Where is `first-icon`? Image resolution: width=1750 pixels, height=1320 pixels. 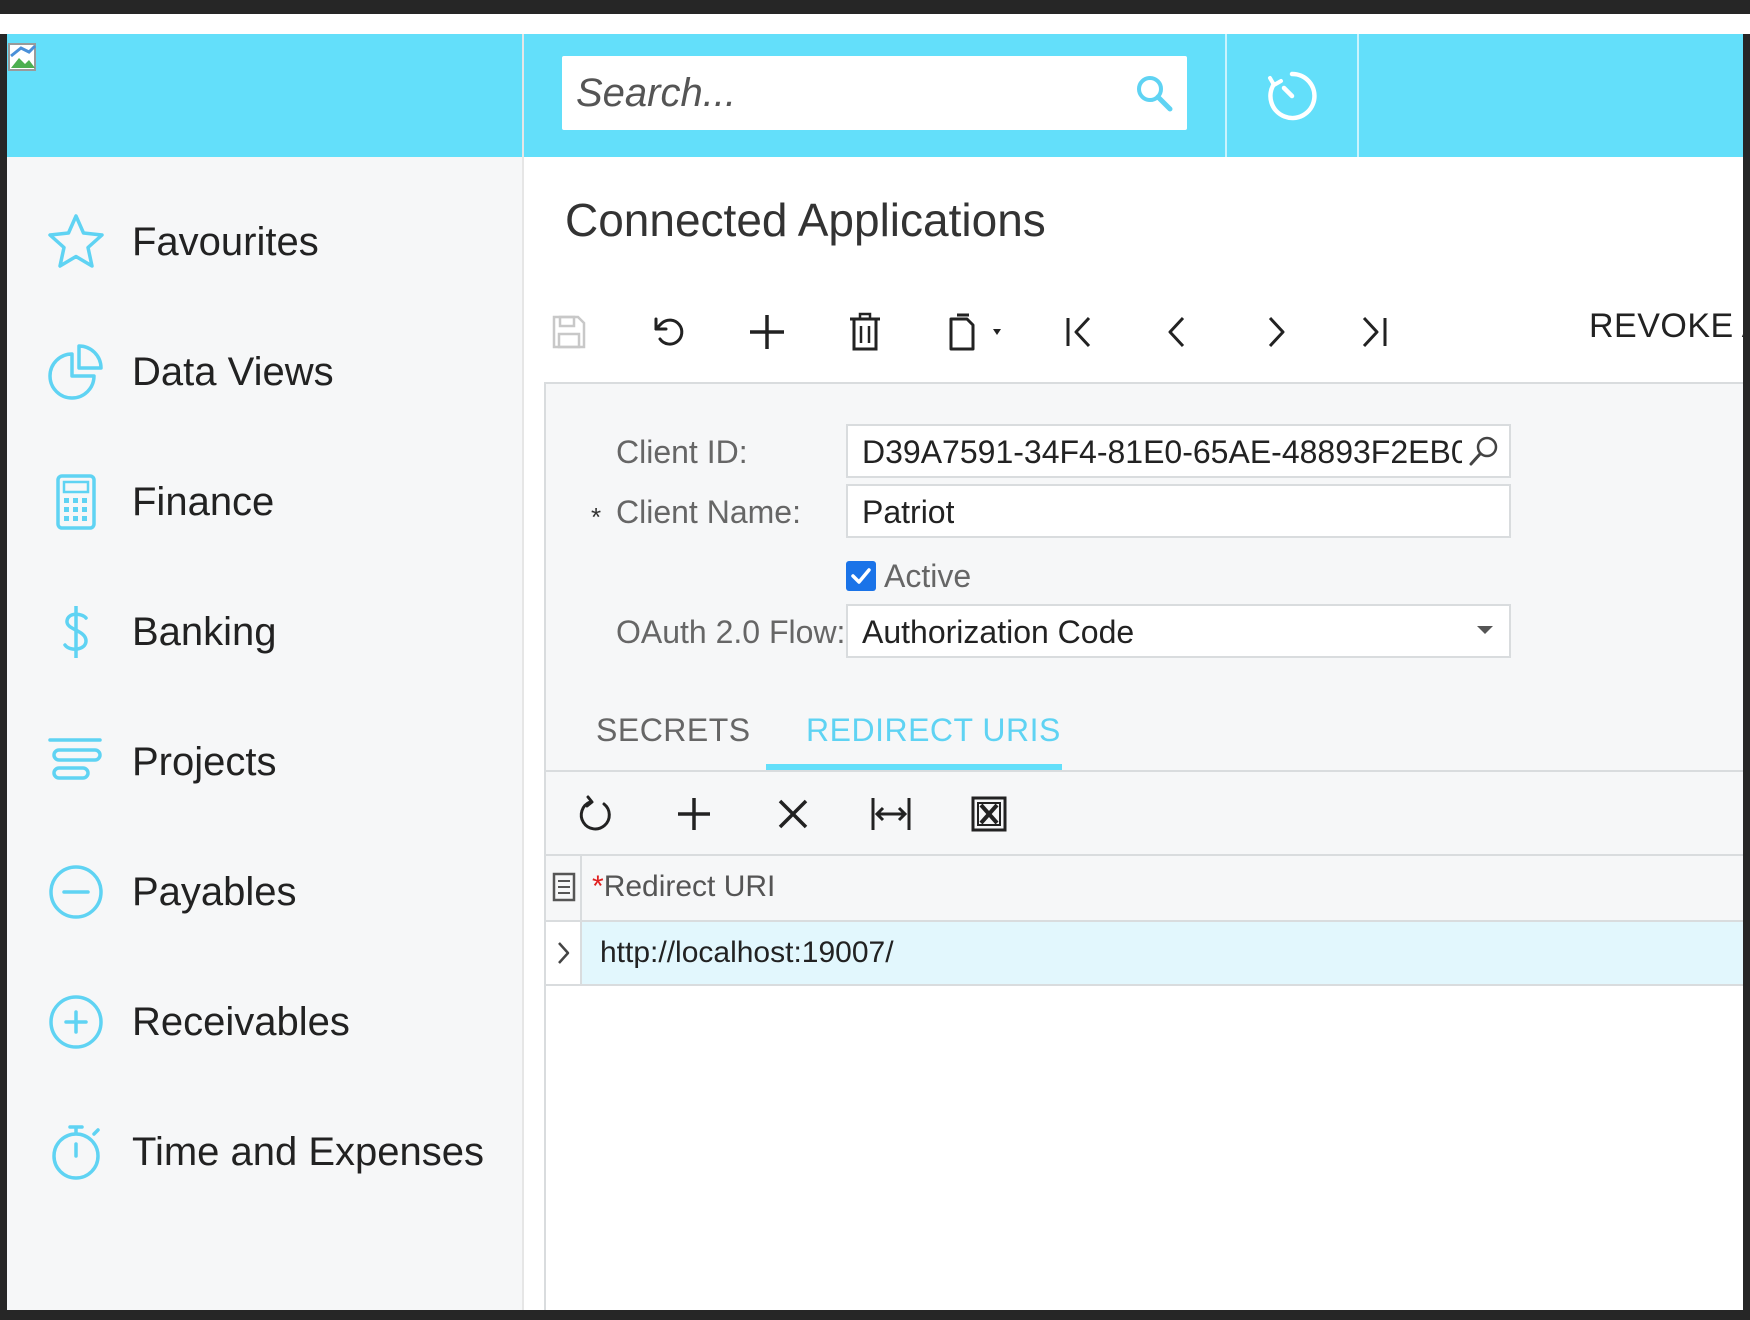
first-icon is located at coordinates (1078, 332).